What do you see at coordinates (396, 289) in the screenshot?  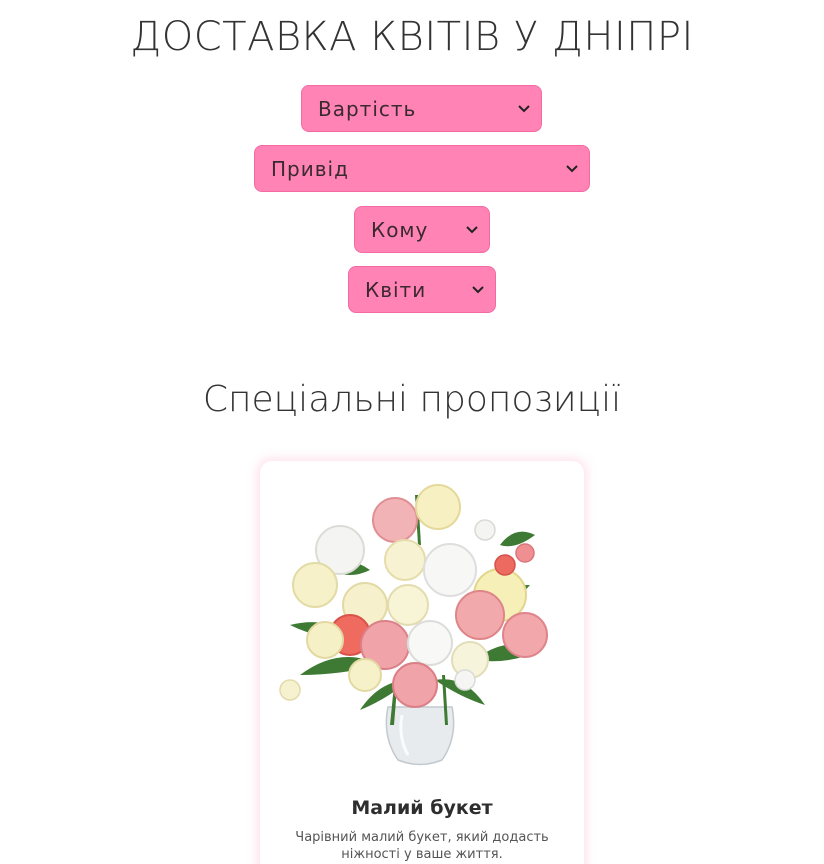 I see `flowers-select-value: Квіти` at bounding box center [396, 289].